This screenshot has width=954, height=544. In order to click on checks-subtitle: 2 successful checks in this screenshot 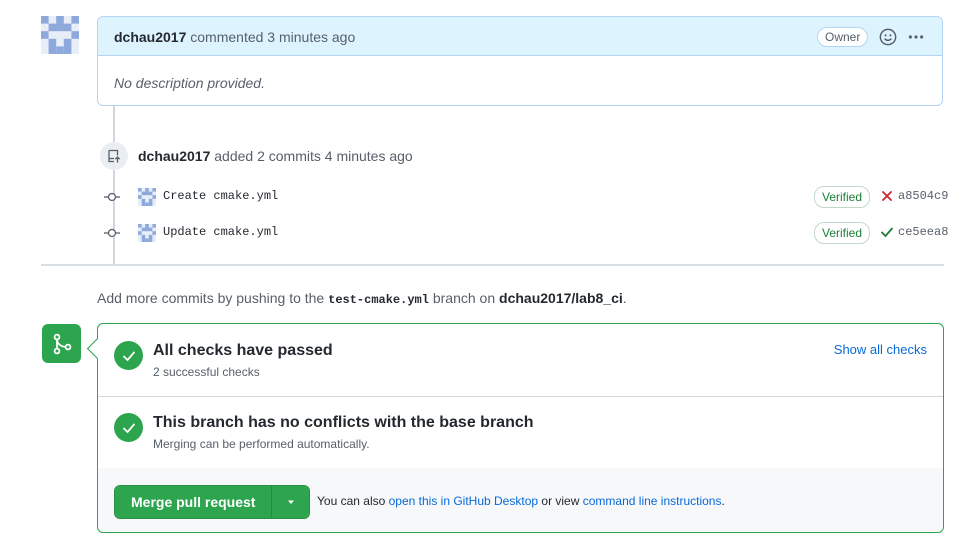, I will do `click(206, 372)`.